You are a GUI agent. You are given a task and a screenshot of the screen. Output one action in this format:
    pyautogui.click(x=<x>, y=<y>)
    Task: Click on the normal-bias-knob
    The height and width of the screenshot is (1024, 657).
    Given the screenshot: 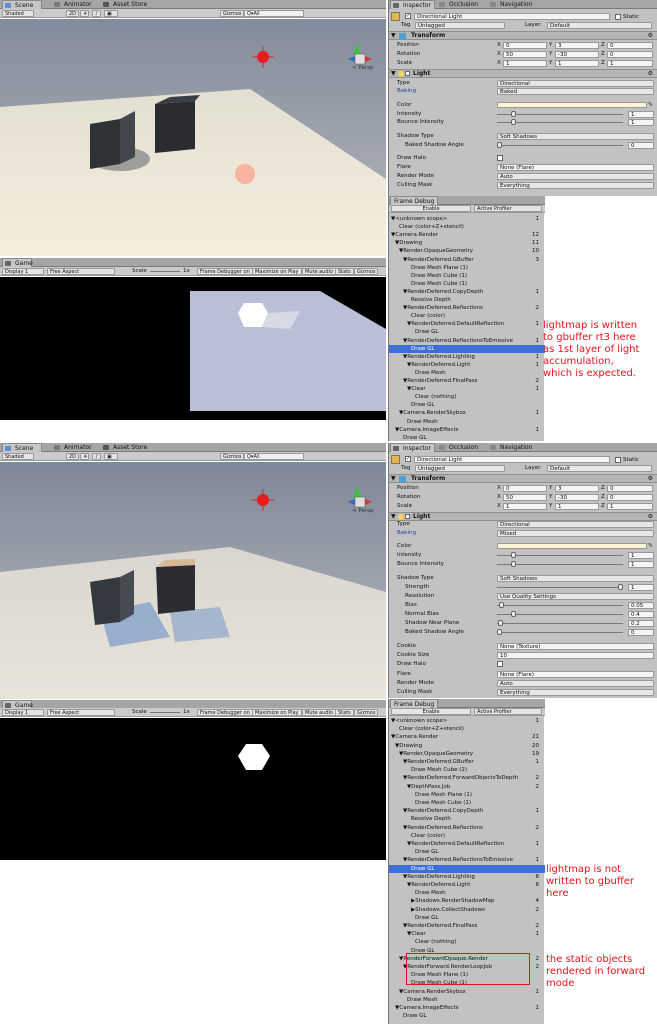 What is the action you would take?
    pyautogui.click(x=513, y=614)
    